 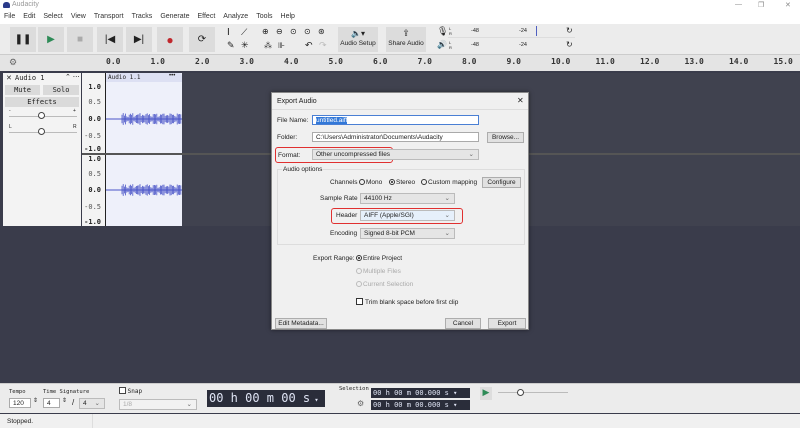 I want to click on close-dialog-icon: ✕, so click(x=520, y=100).